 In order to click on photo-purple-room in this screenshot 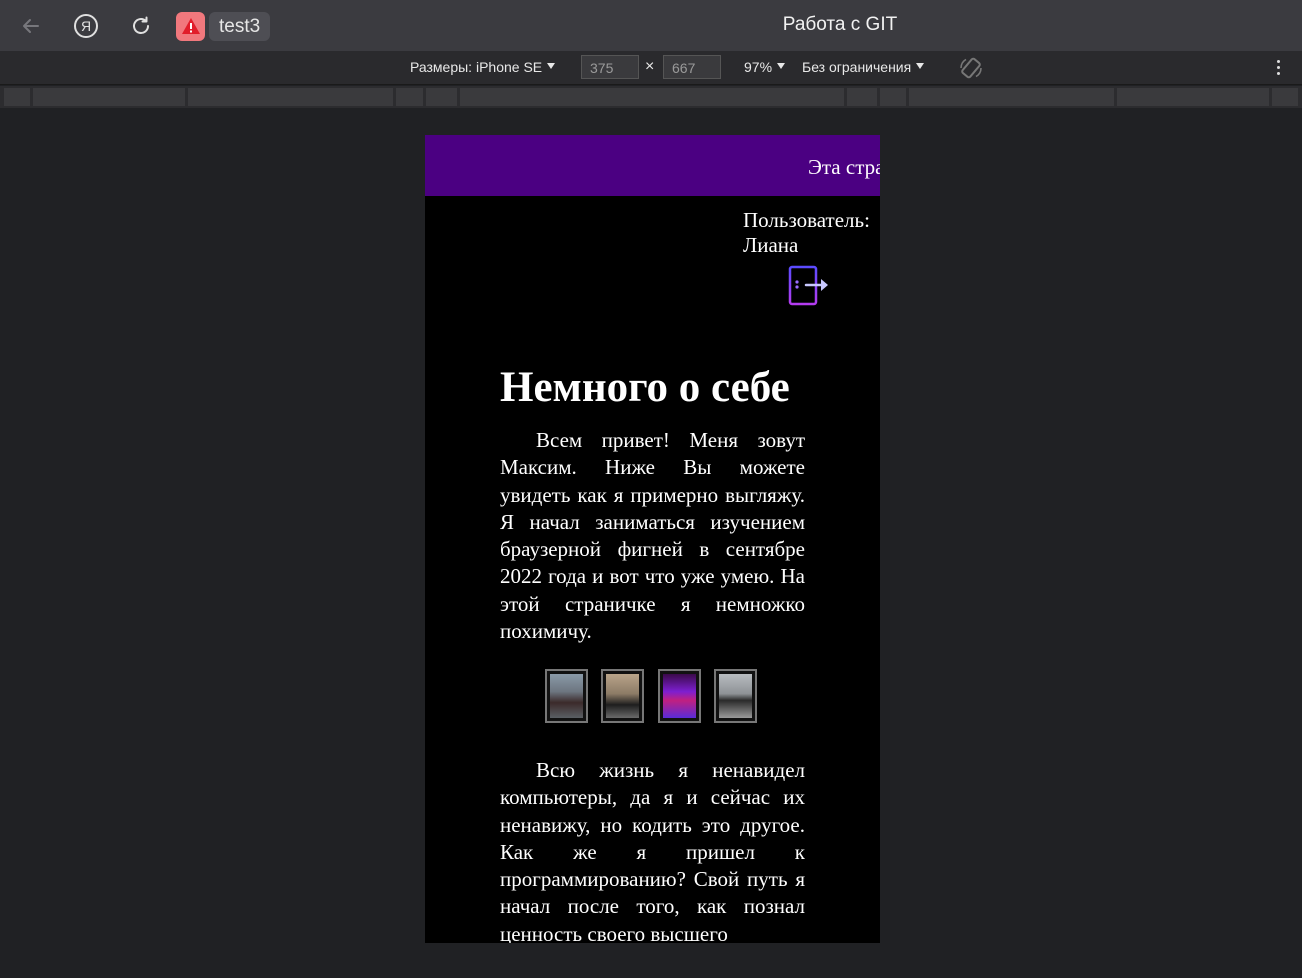, I will do `click(679, 696)`.